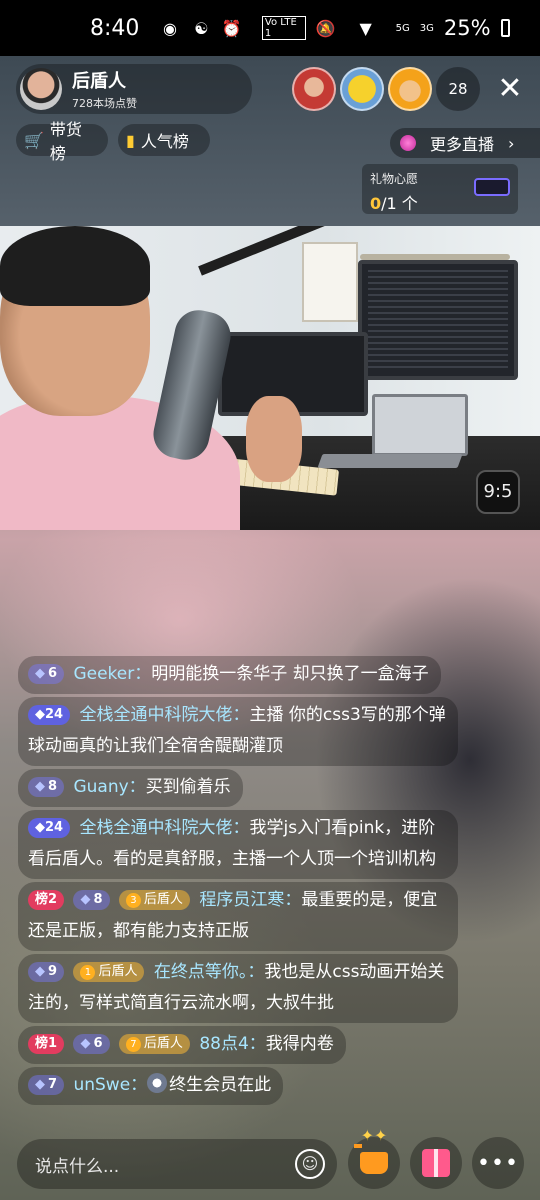 The height and width of the screenshot is (1200, 540). What do you see at coordinates (283, 28) in the screenshot?
I see `volte-icon: Vo LTE 1` at bounding box center [283, 28].